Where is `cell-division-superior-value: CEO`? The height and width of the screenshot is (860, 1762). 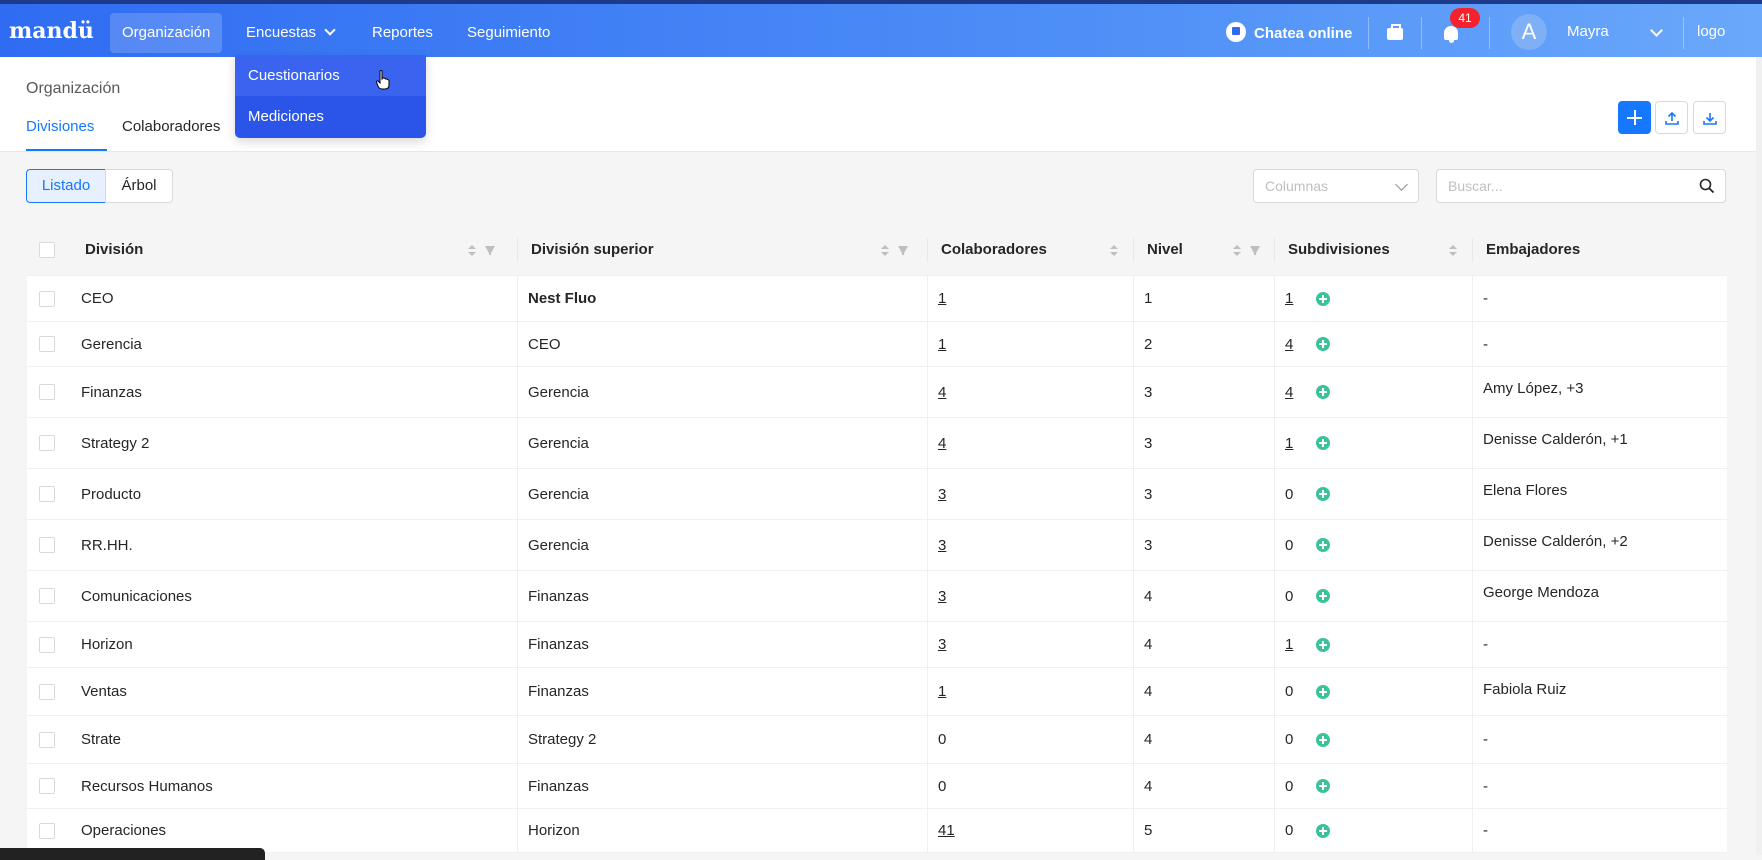 cell-division-superior-value: CEO is located at coordinates (544, 344).